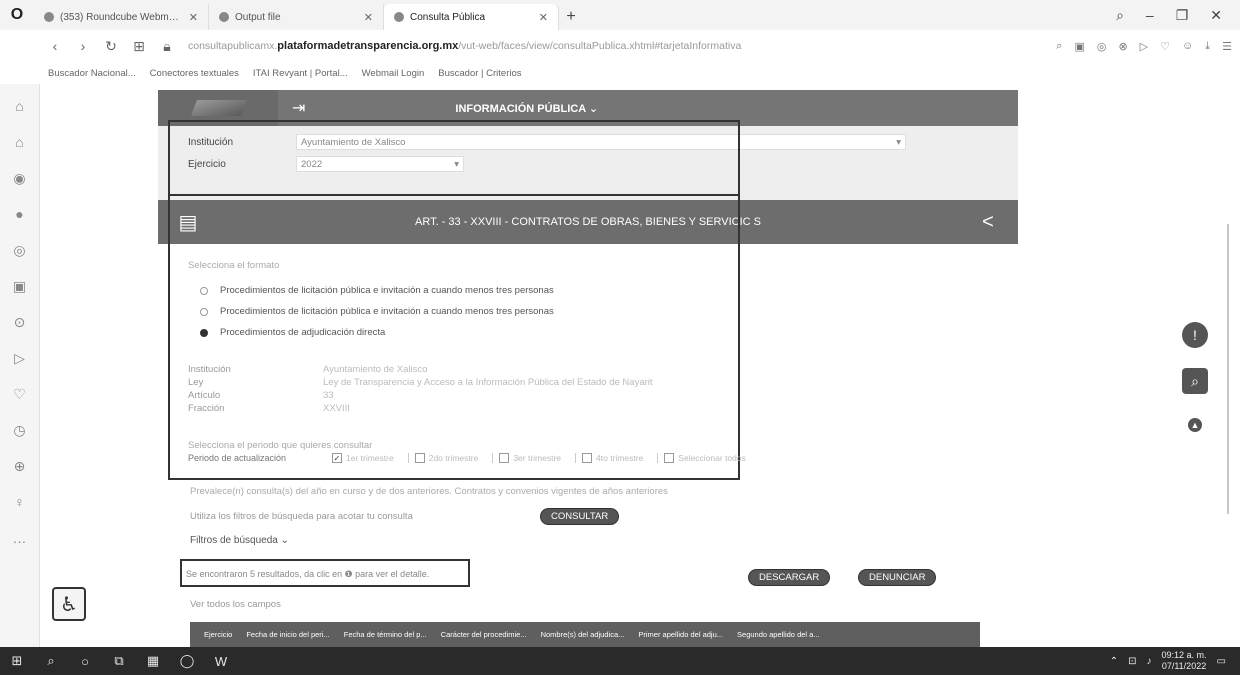  I want to click on restore-icon: ❐, so click(1182, 15).